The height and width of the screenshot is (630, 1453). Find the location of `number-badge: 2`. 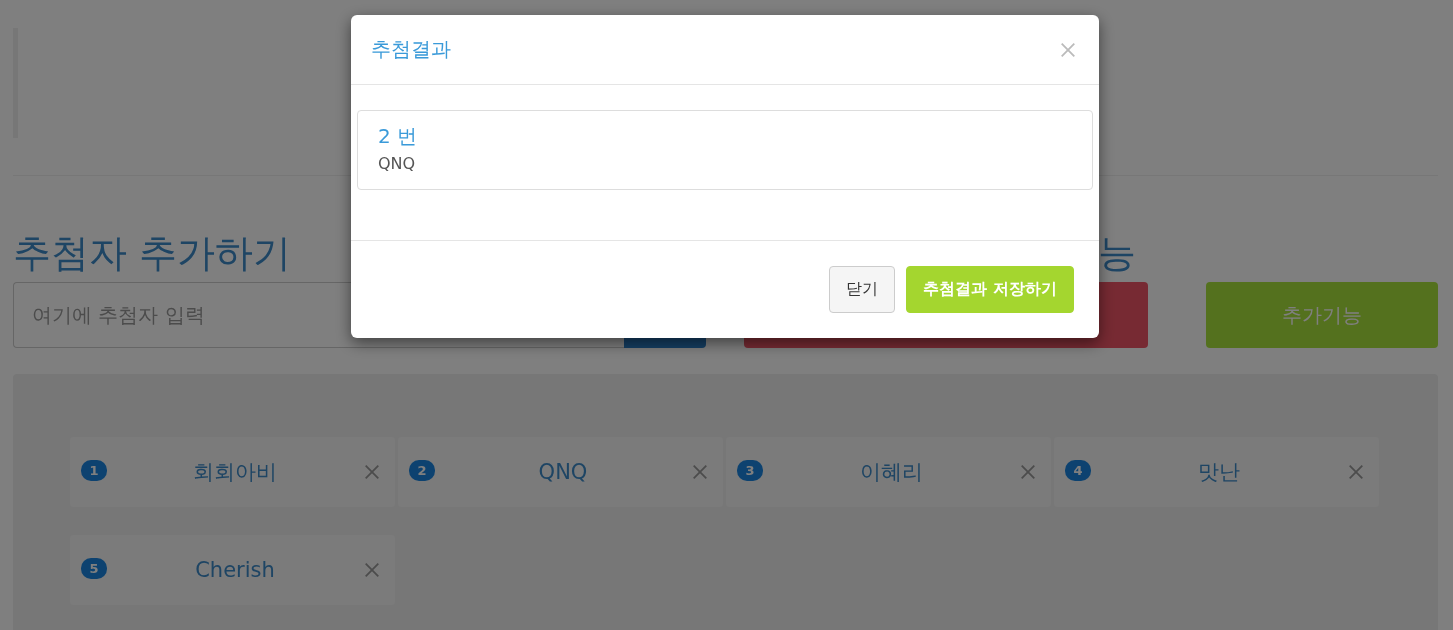

number-badge: 2 is located at coordinates (422, 470).